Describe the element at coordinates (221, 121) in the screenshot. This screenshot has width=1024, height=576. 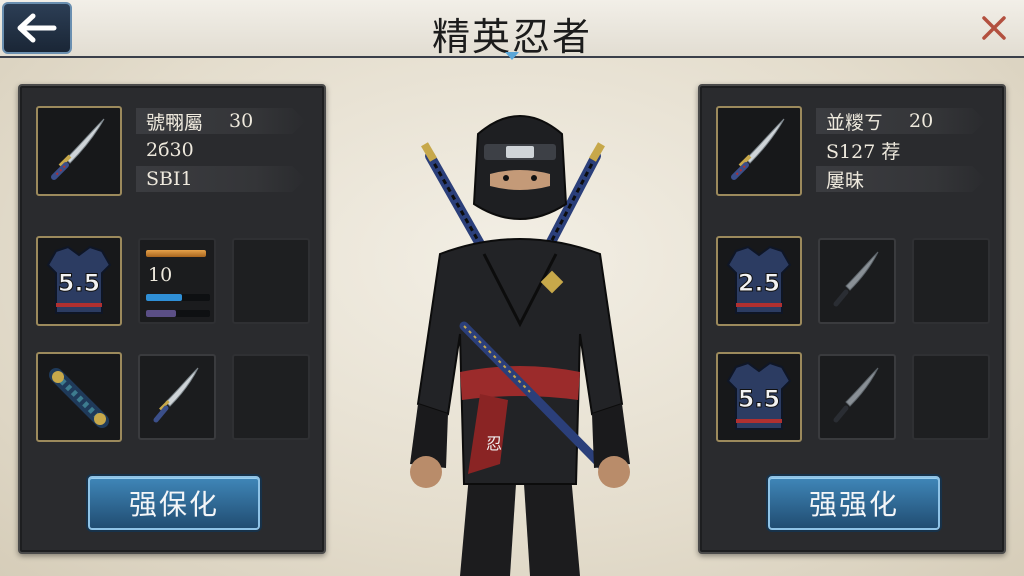
I see `stat-row: 號翈屬 30` at that location.